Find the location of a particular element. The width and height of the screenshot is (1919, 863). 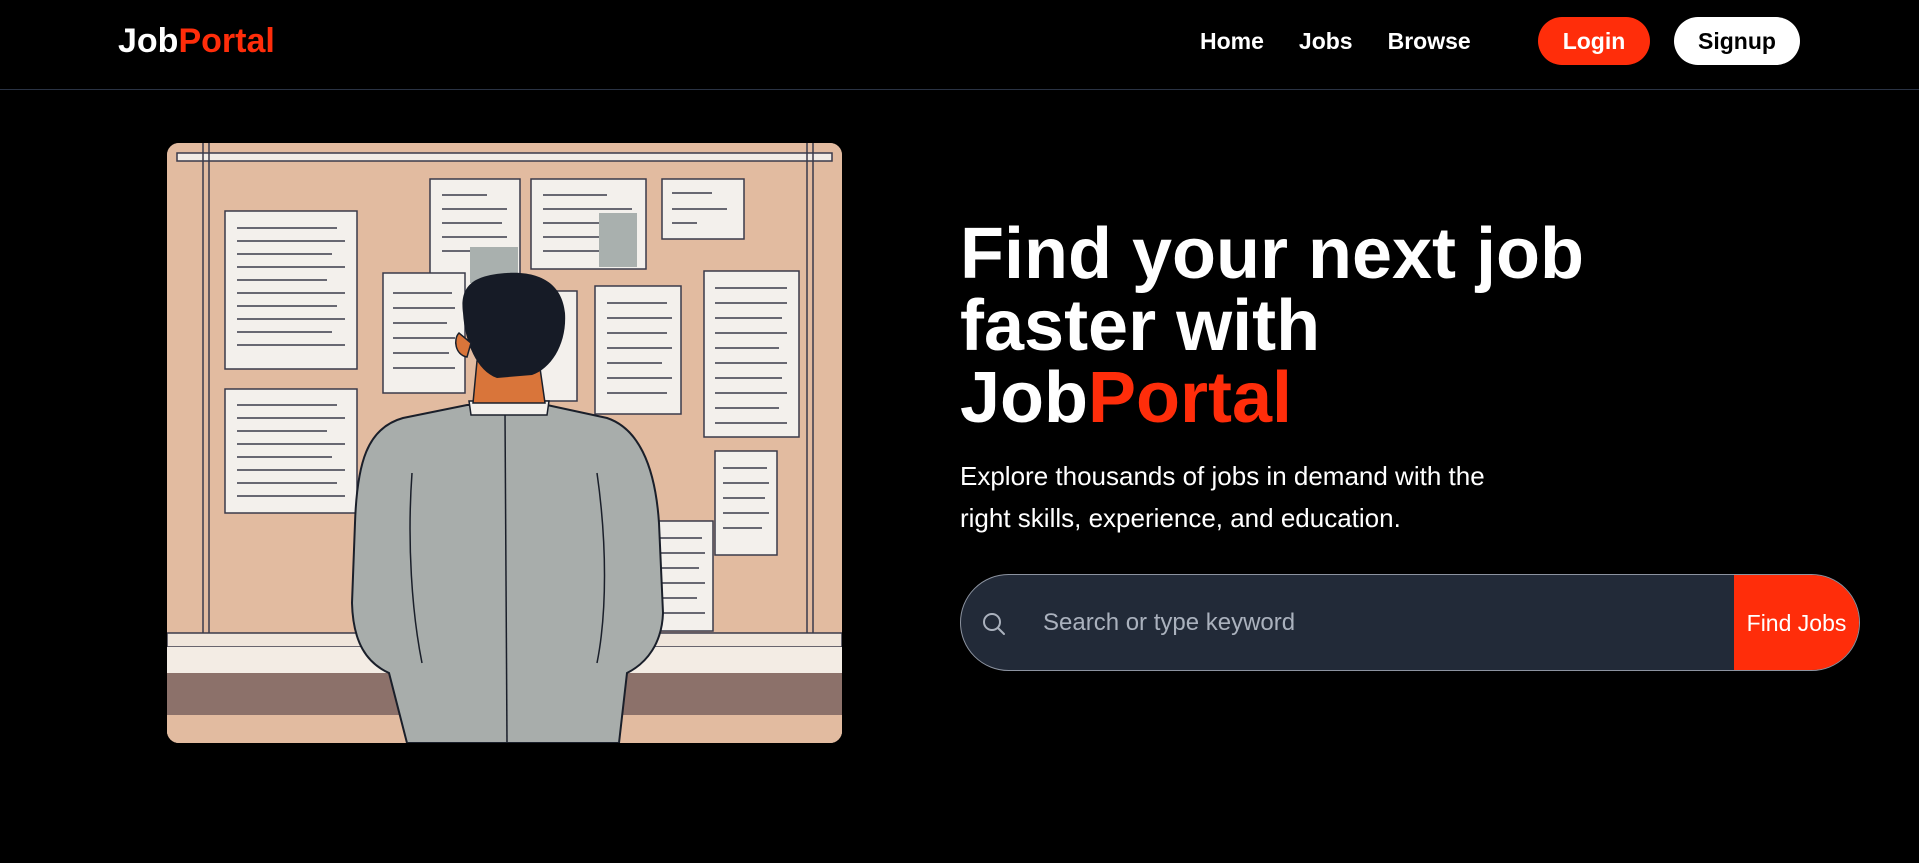

hero-title-brand-job: Job is located at coordinates (1024, 398).